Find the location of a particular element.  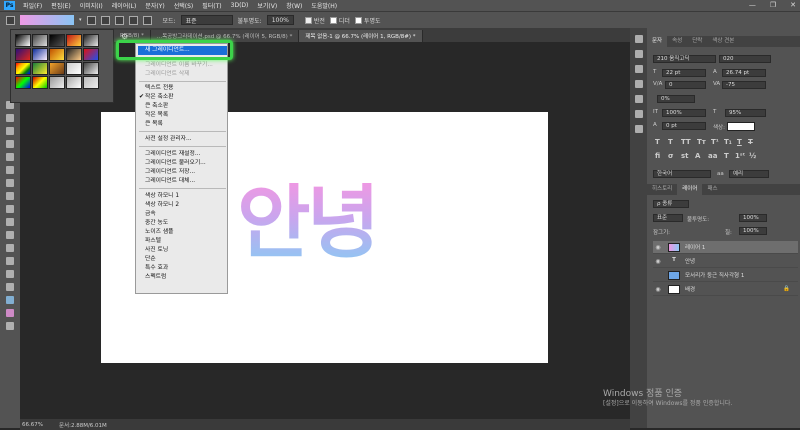

menu-item-spectrums: 스펙트럼 is located at coordinates (155, 277).